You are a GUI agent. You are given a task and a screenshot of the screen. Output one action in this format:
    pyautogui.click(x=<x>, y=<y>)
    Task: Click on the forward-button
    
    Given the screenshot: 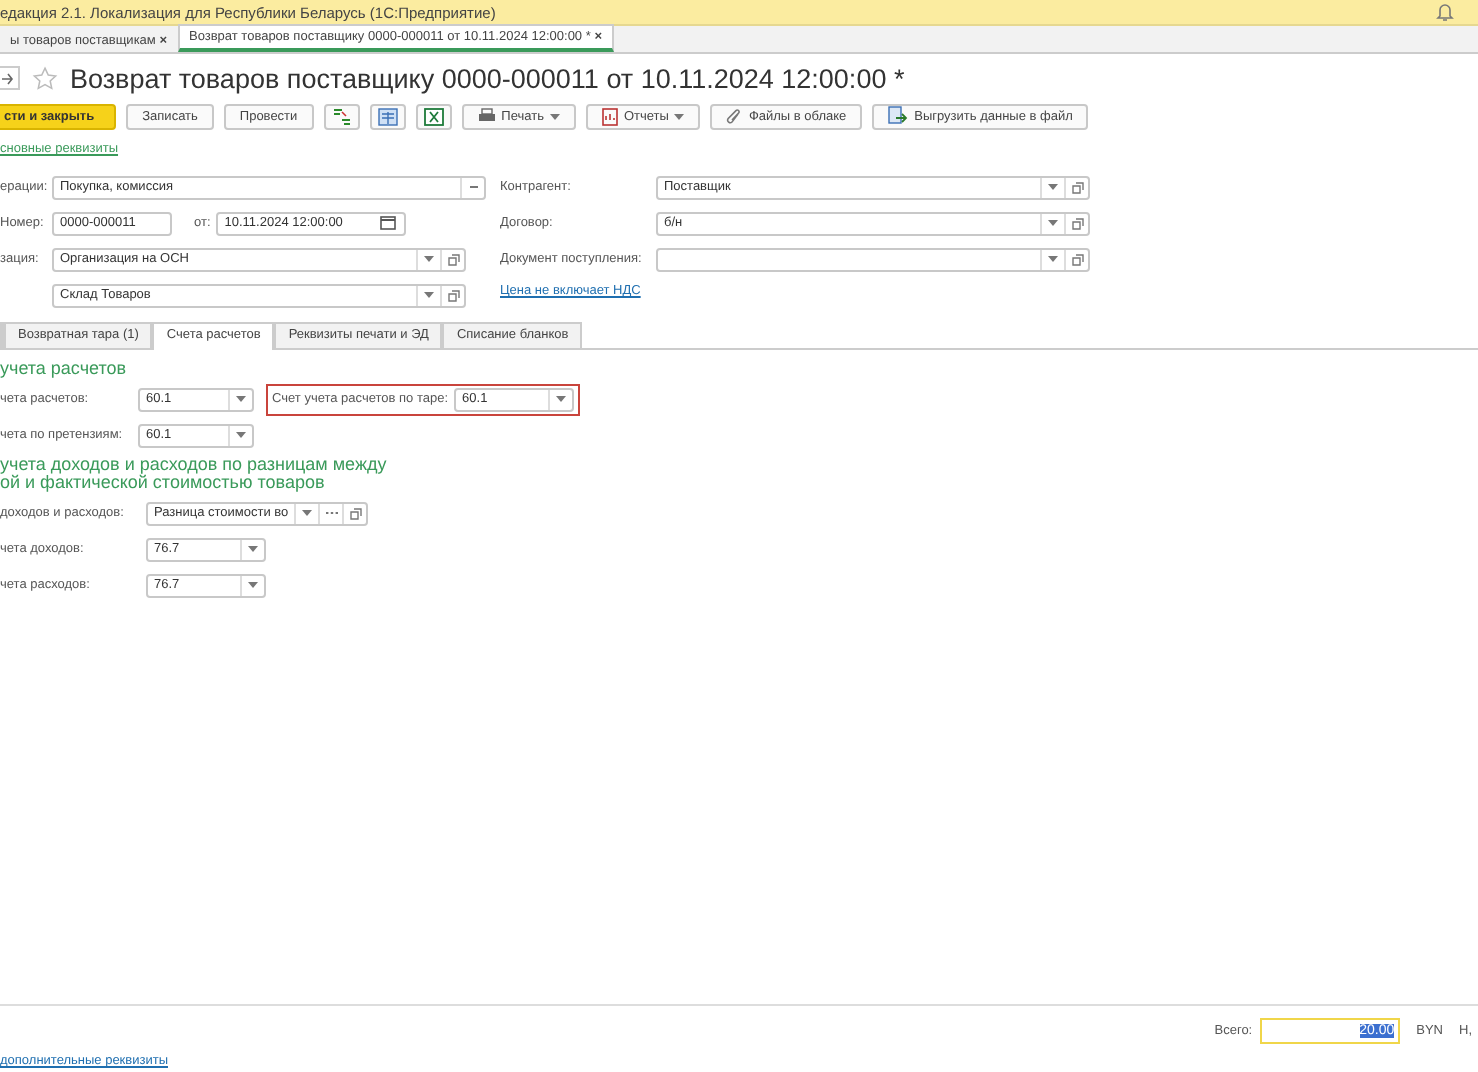 What is the action you would take?
    pyautogui.click(x=10, y=78)
    